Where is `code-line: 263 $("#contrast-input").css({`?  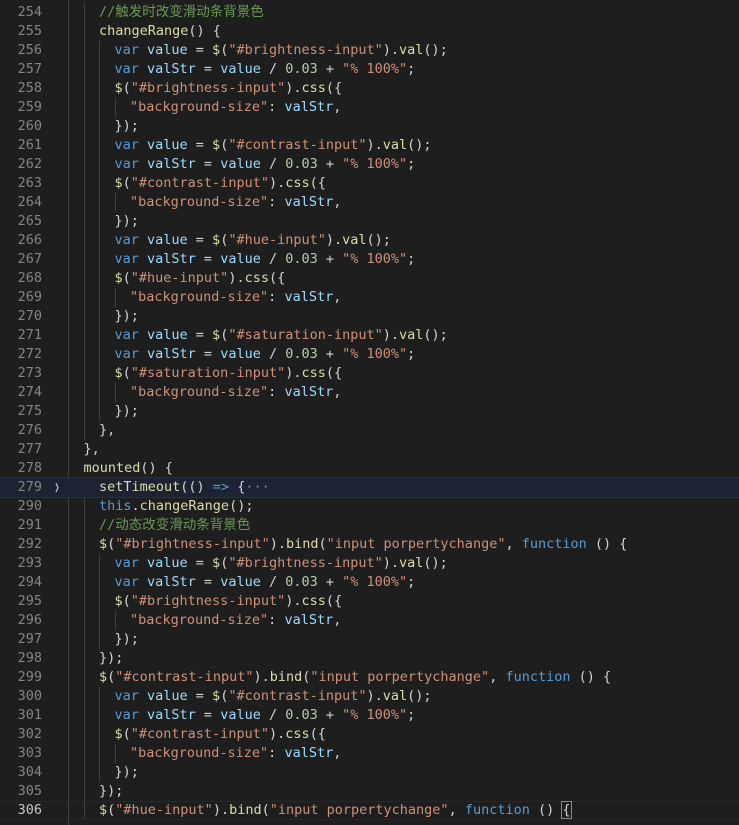
code-line: 263 $("#contrast-input").css({ is located at coordinates (369, 183).